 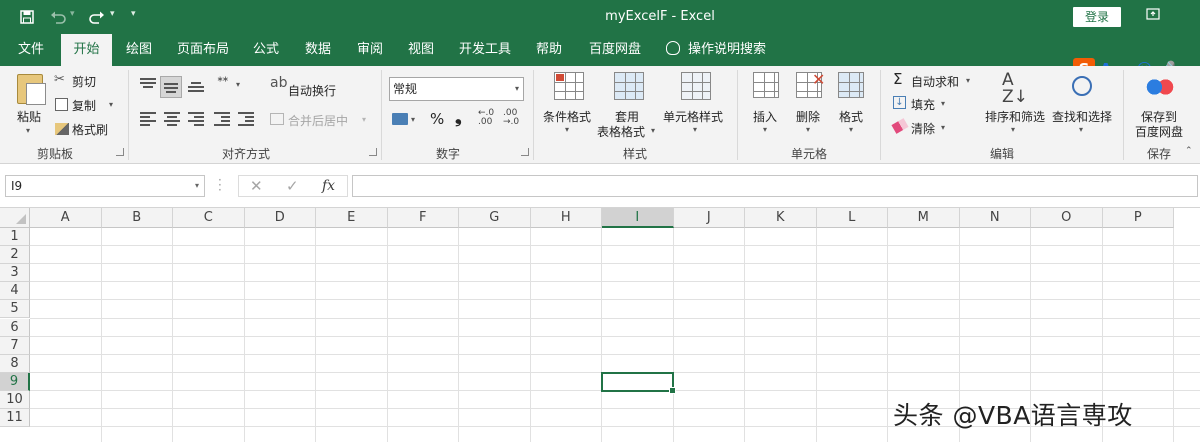 I want to click on column-header-h: H, so click(x=566, y=218).